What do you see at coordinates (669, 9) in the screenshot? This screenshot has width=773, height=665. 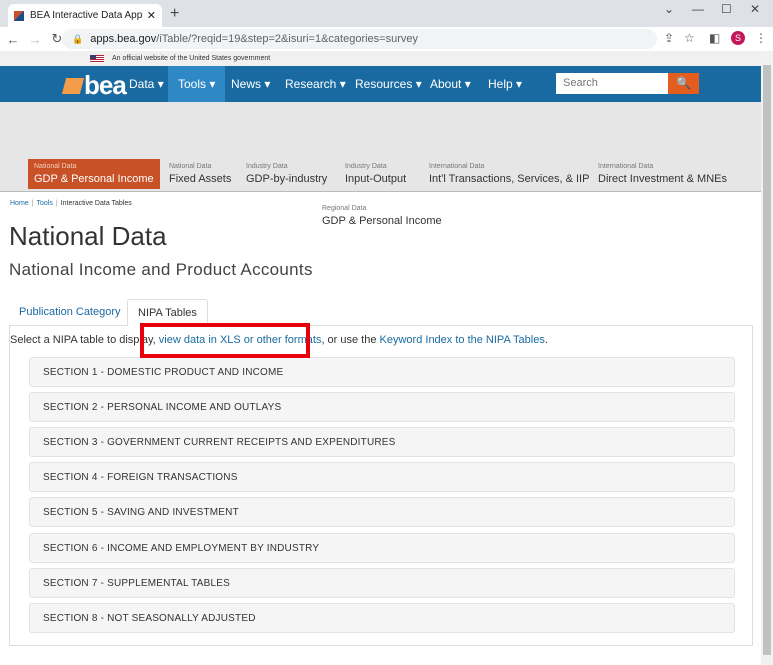 I see `tab-search-icon: ⌄` at bounding box center [669, 9].